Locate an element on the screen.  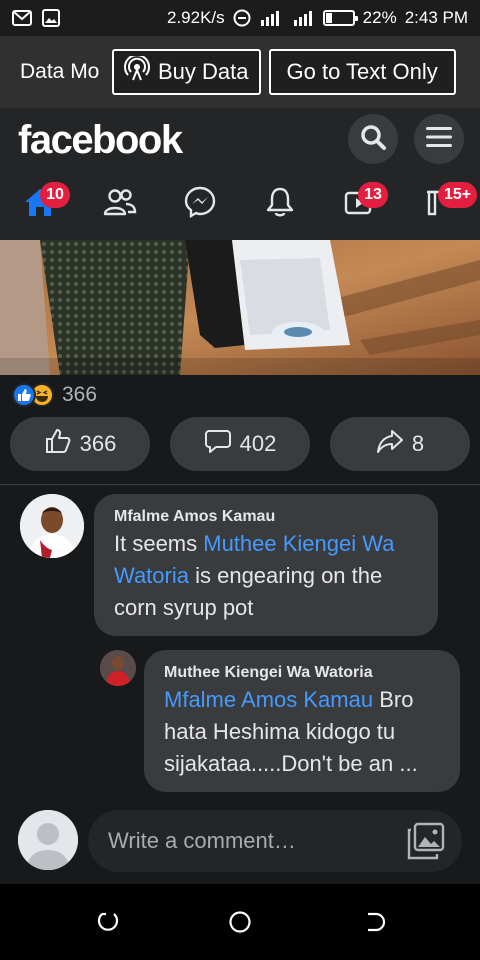
post-actions: 366 402 8 is located at coordinates (240, 445).